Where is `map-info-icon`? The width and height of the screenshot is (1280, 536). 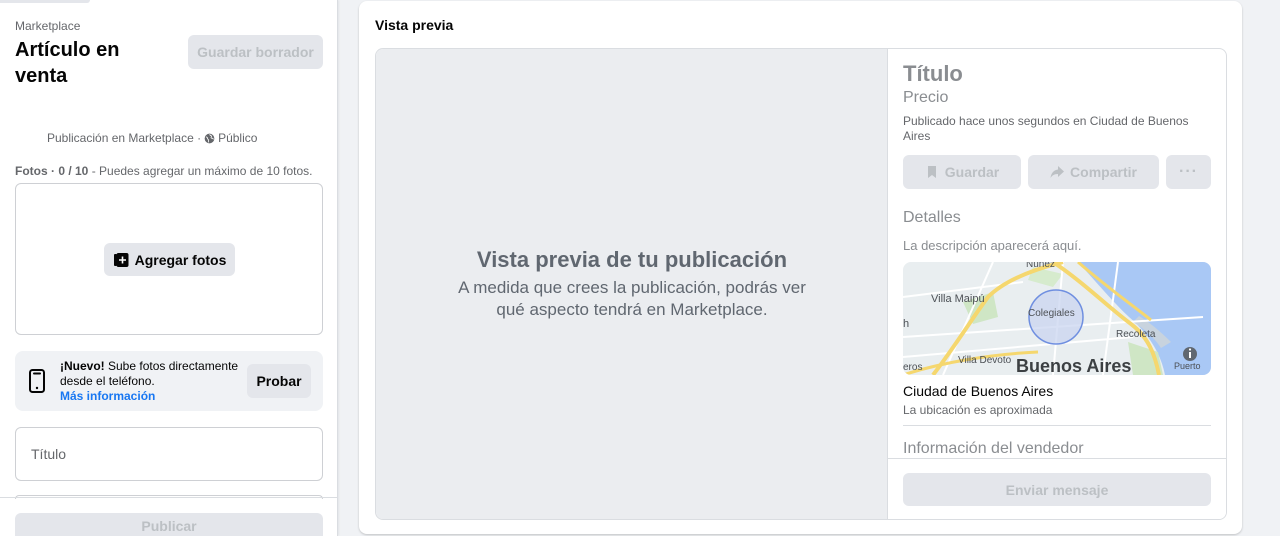 map-info-icon is located at coordinates (1190, 354).